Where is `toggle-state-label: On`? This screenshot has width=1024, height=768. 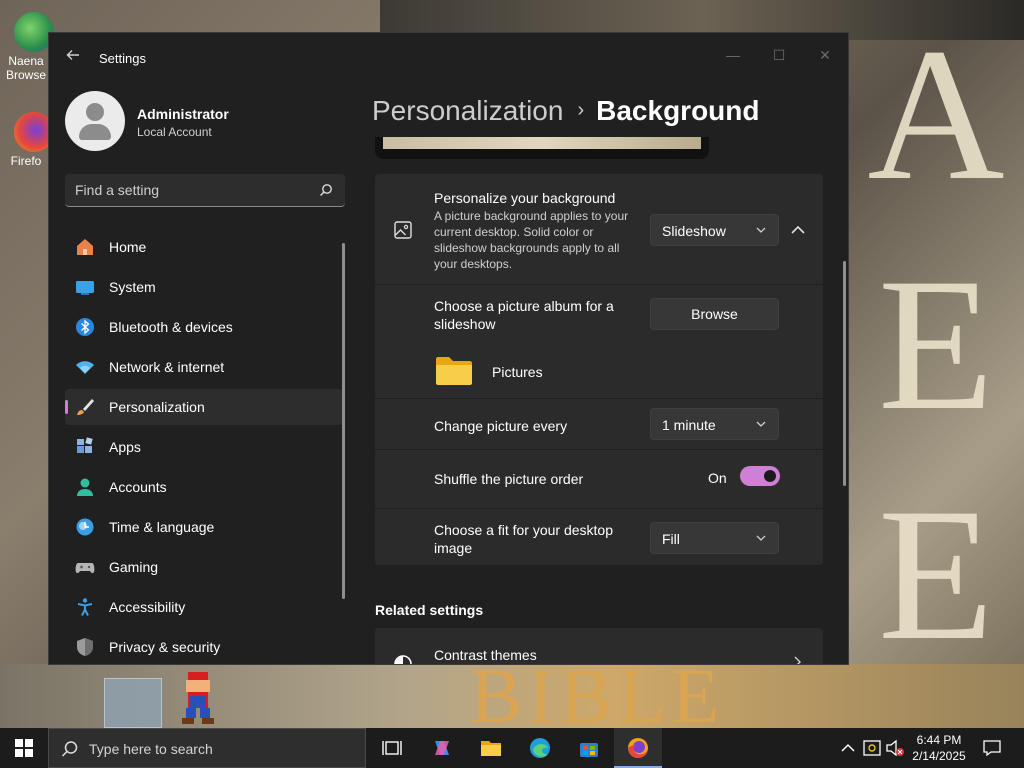 toggle-state-label: On is located at coordinates (717, 478).